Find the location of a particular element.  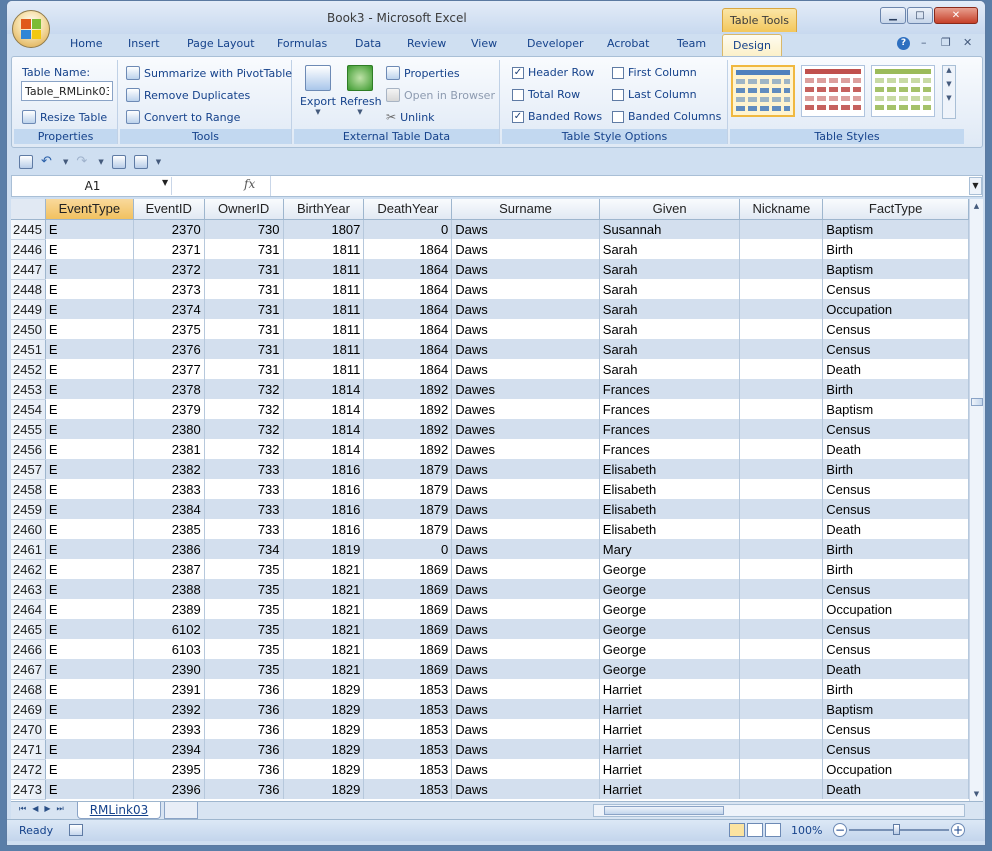

cell-facttype: Death is located at coordinates (895, 789).